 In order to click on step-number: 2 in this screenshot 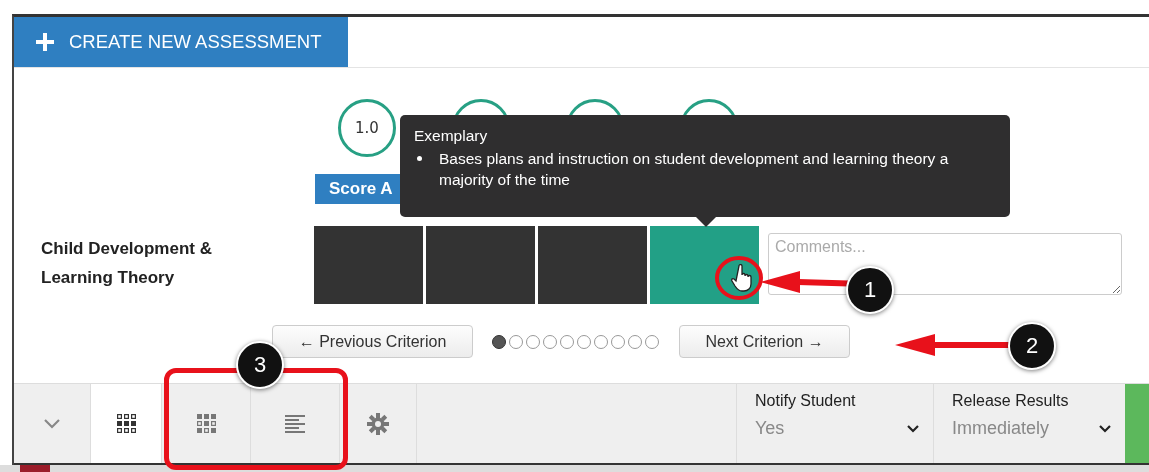, I will do `click(1032, 346)`.